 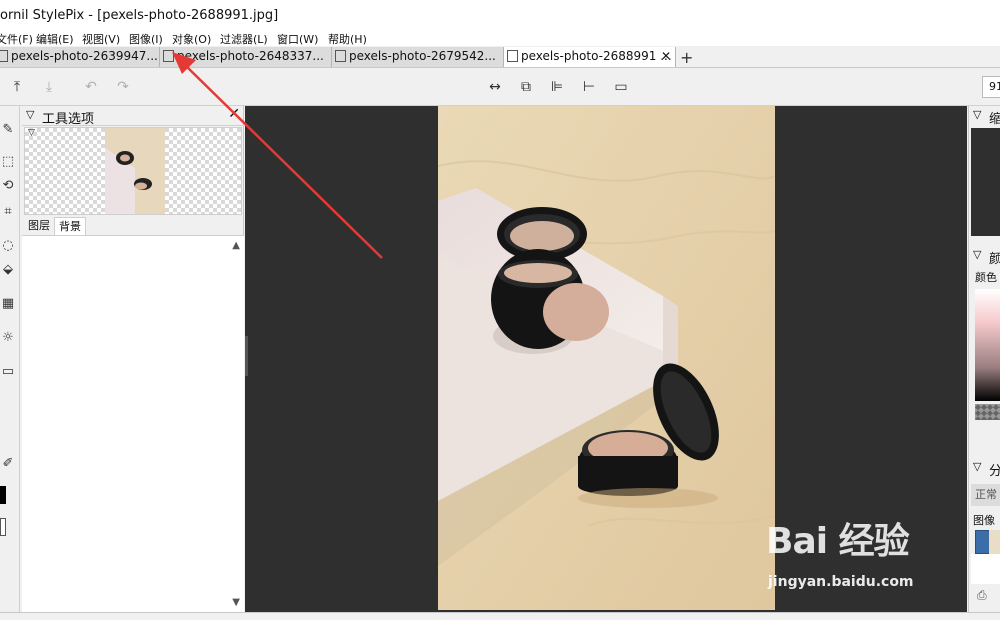 What do you see at coordinates (984, 468) in the screenshot?
I see `layers-header: ▽ 分` at bounding box center [984, 468].